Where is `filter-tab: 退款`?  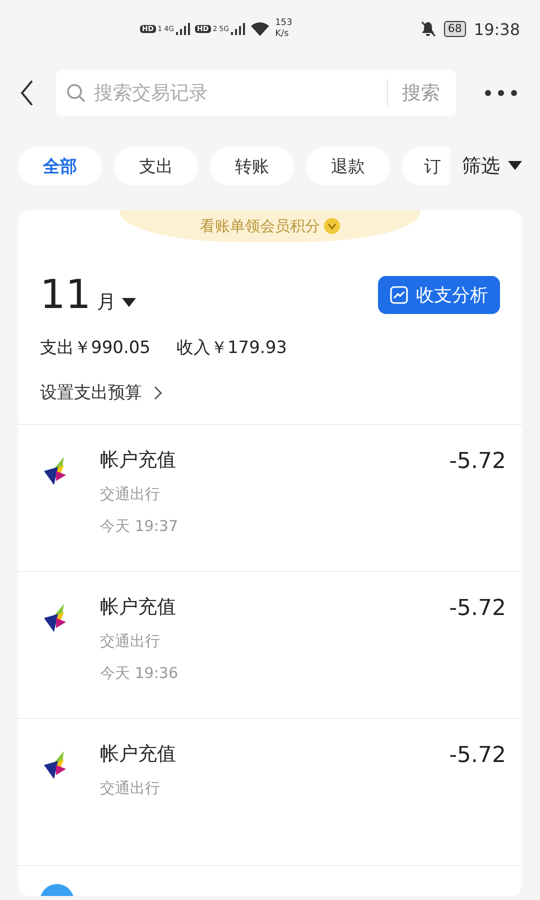
filter-tab: 退款 is located at coordinates (348, 166).